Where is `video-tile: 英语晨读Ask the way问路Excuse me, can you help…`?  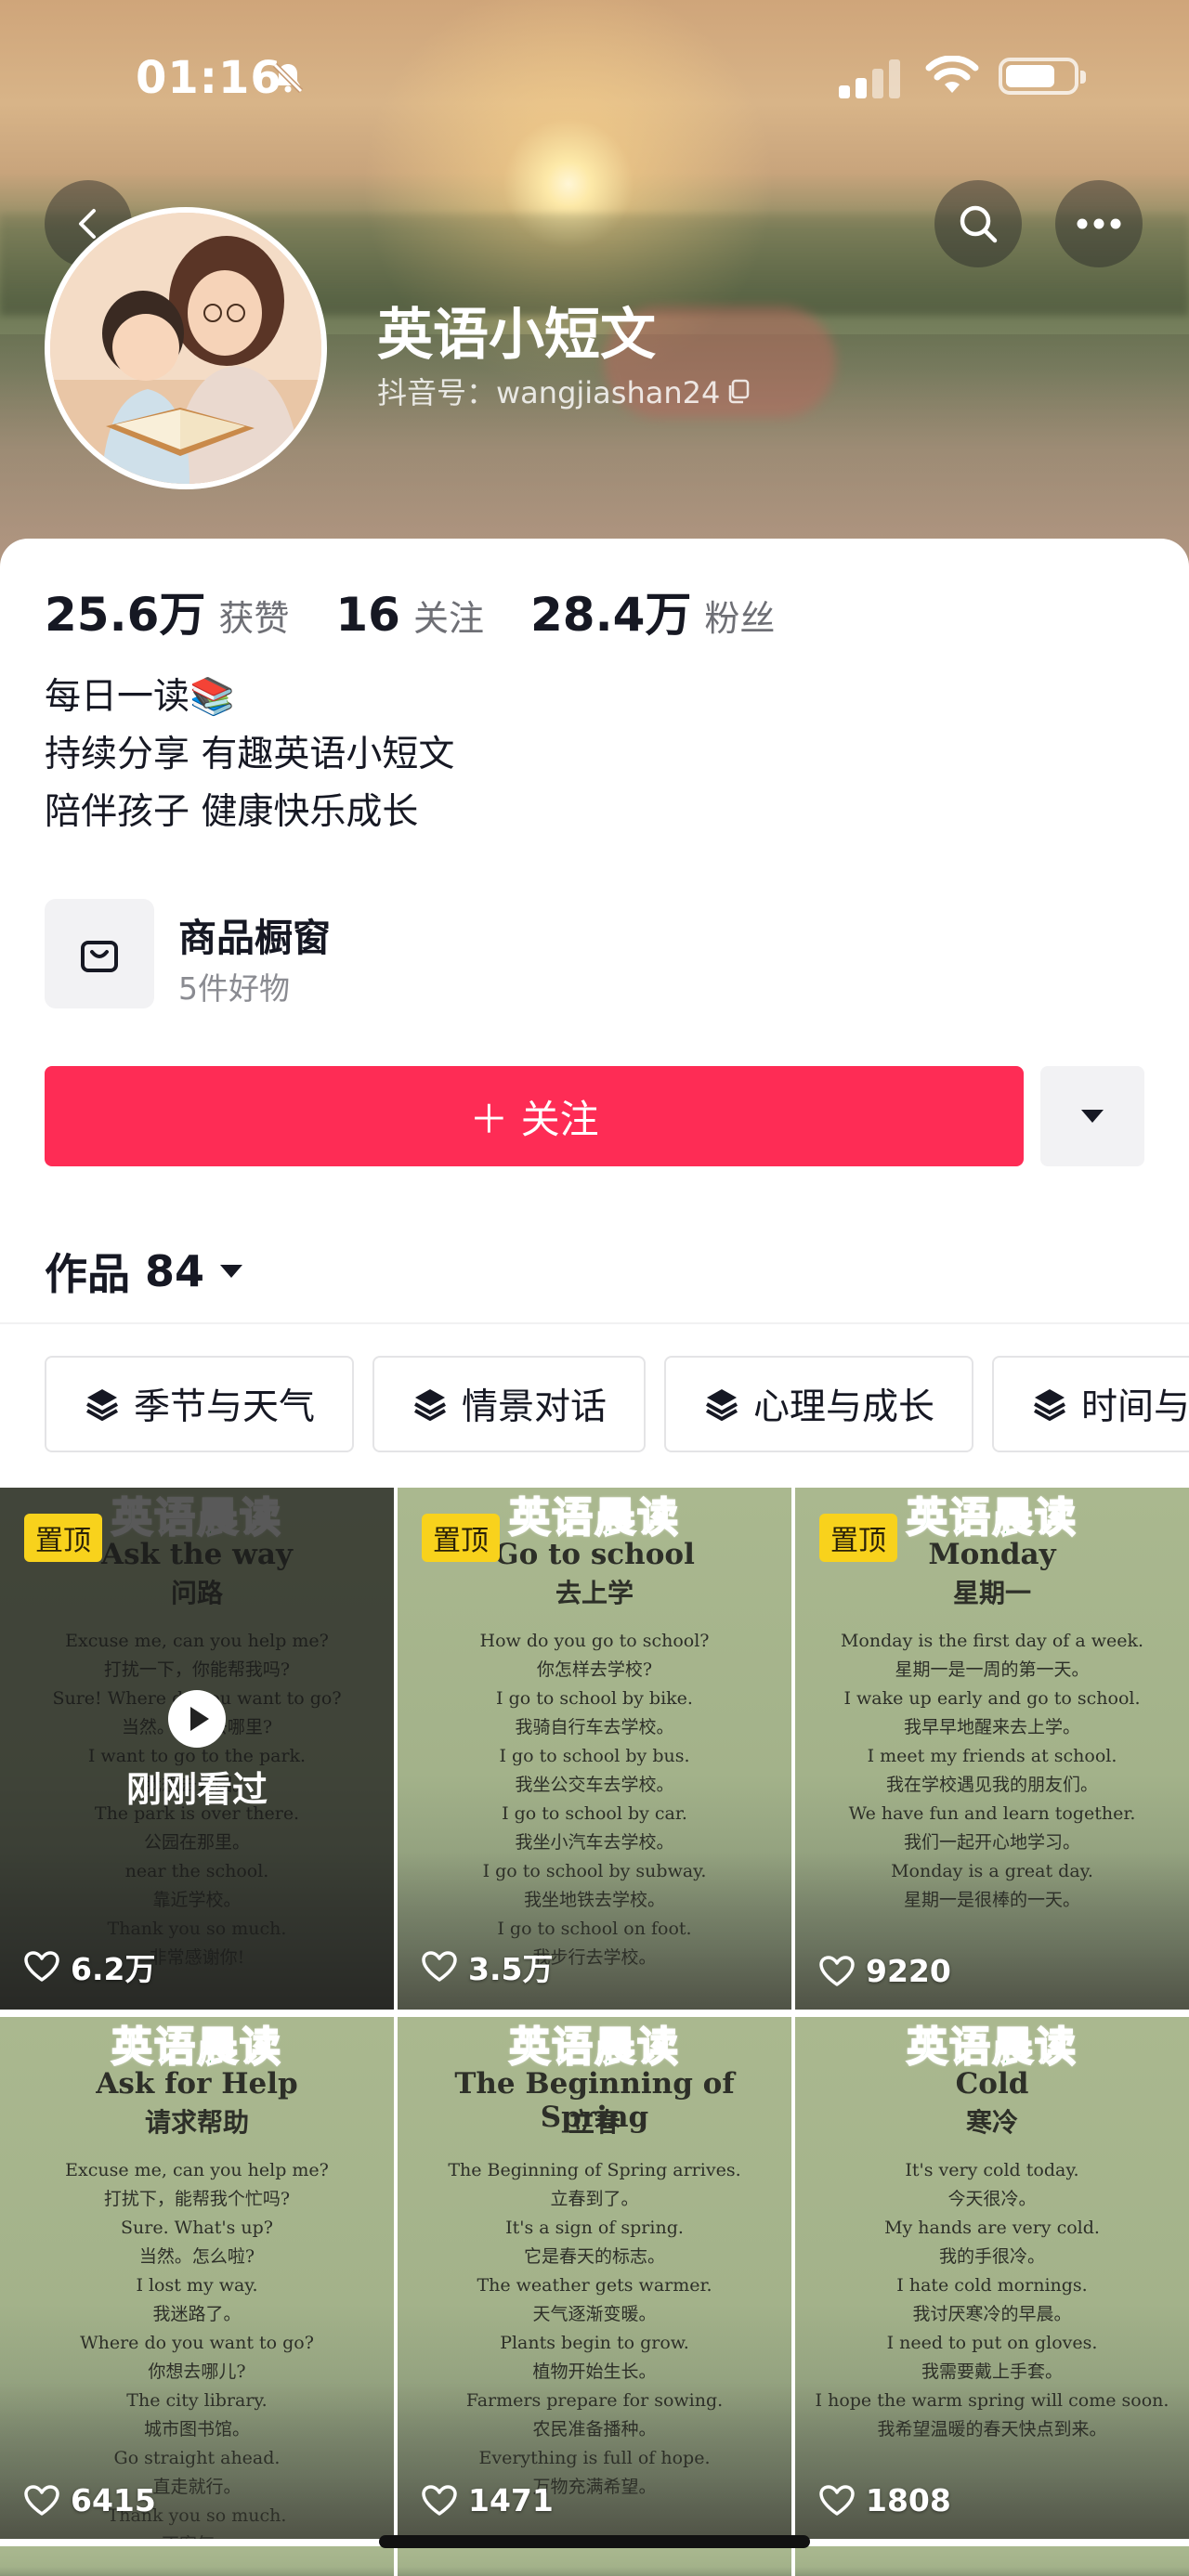
video-tile: 英语晨读Ask the way问路Excuse me, can you help… is located at coordinates (197, 1749).